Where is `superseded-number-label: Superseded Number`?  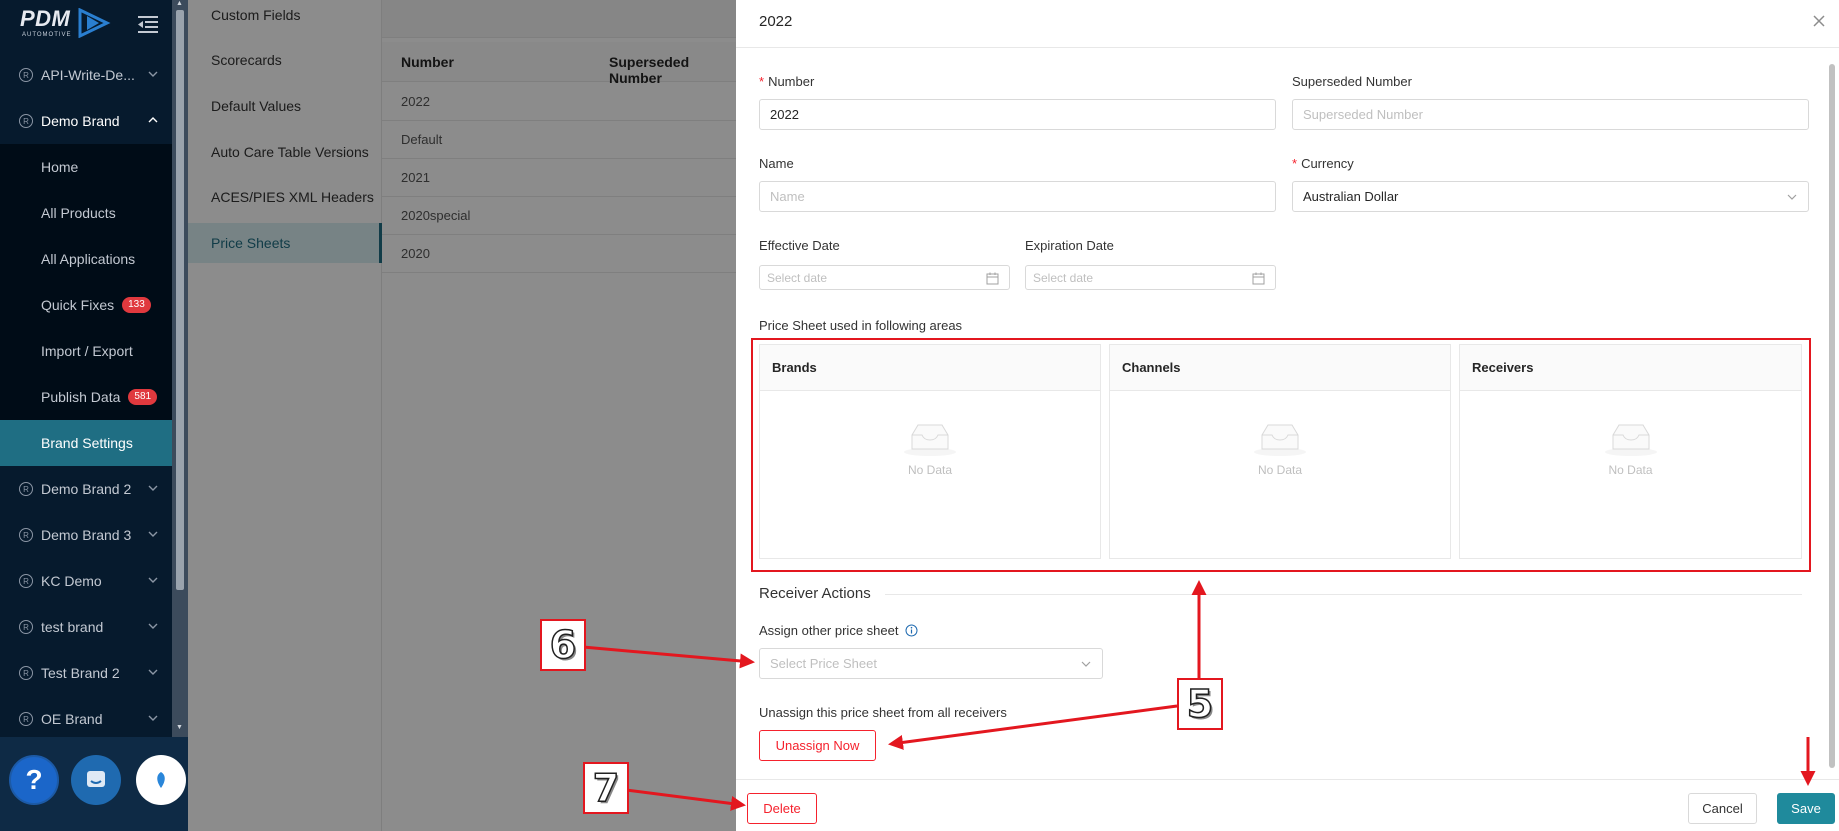 superseded-number-label: Superseded Number is located at coordinates (1352, 81).